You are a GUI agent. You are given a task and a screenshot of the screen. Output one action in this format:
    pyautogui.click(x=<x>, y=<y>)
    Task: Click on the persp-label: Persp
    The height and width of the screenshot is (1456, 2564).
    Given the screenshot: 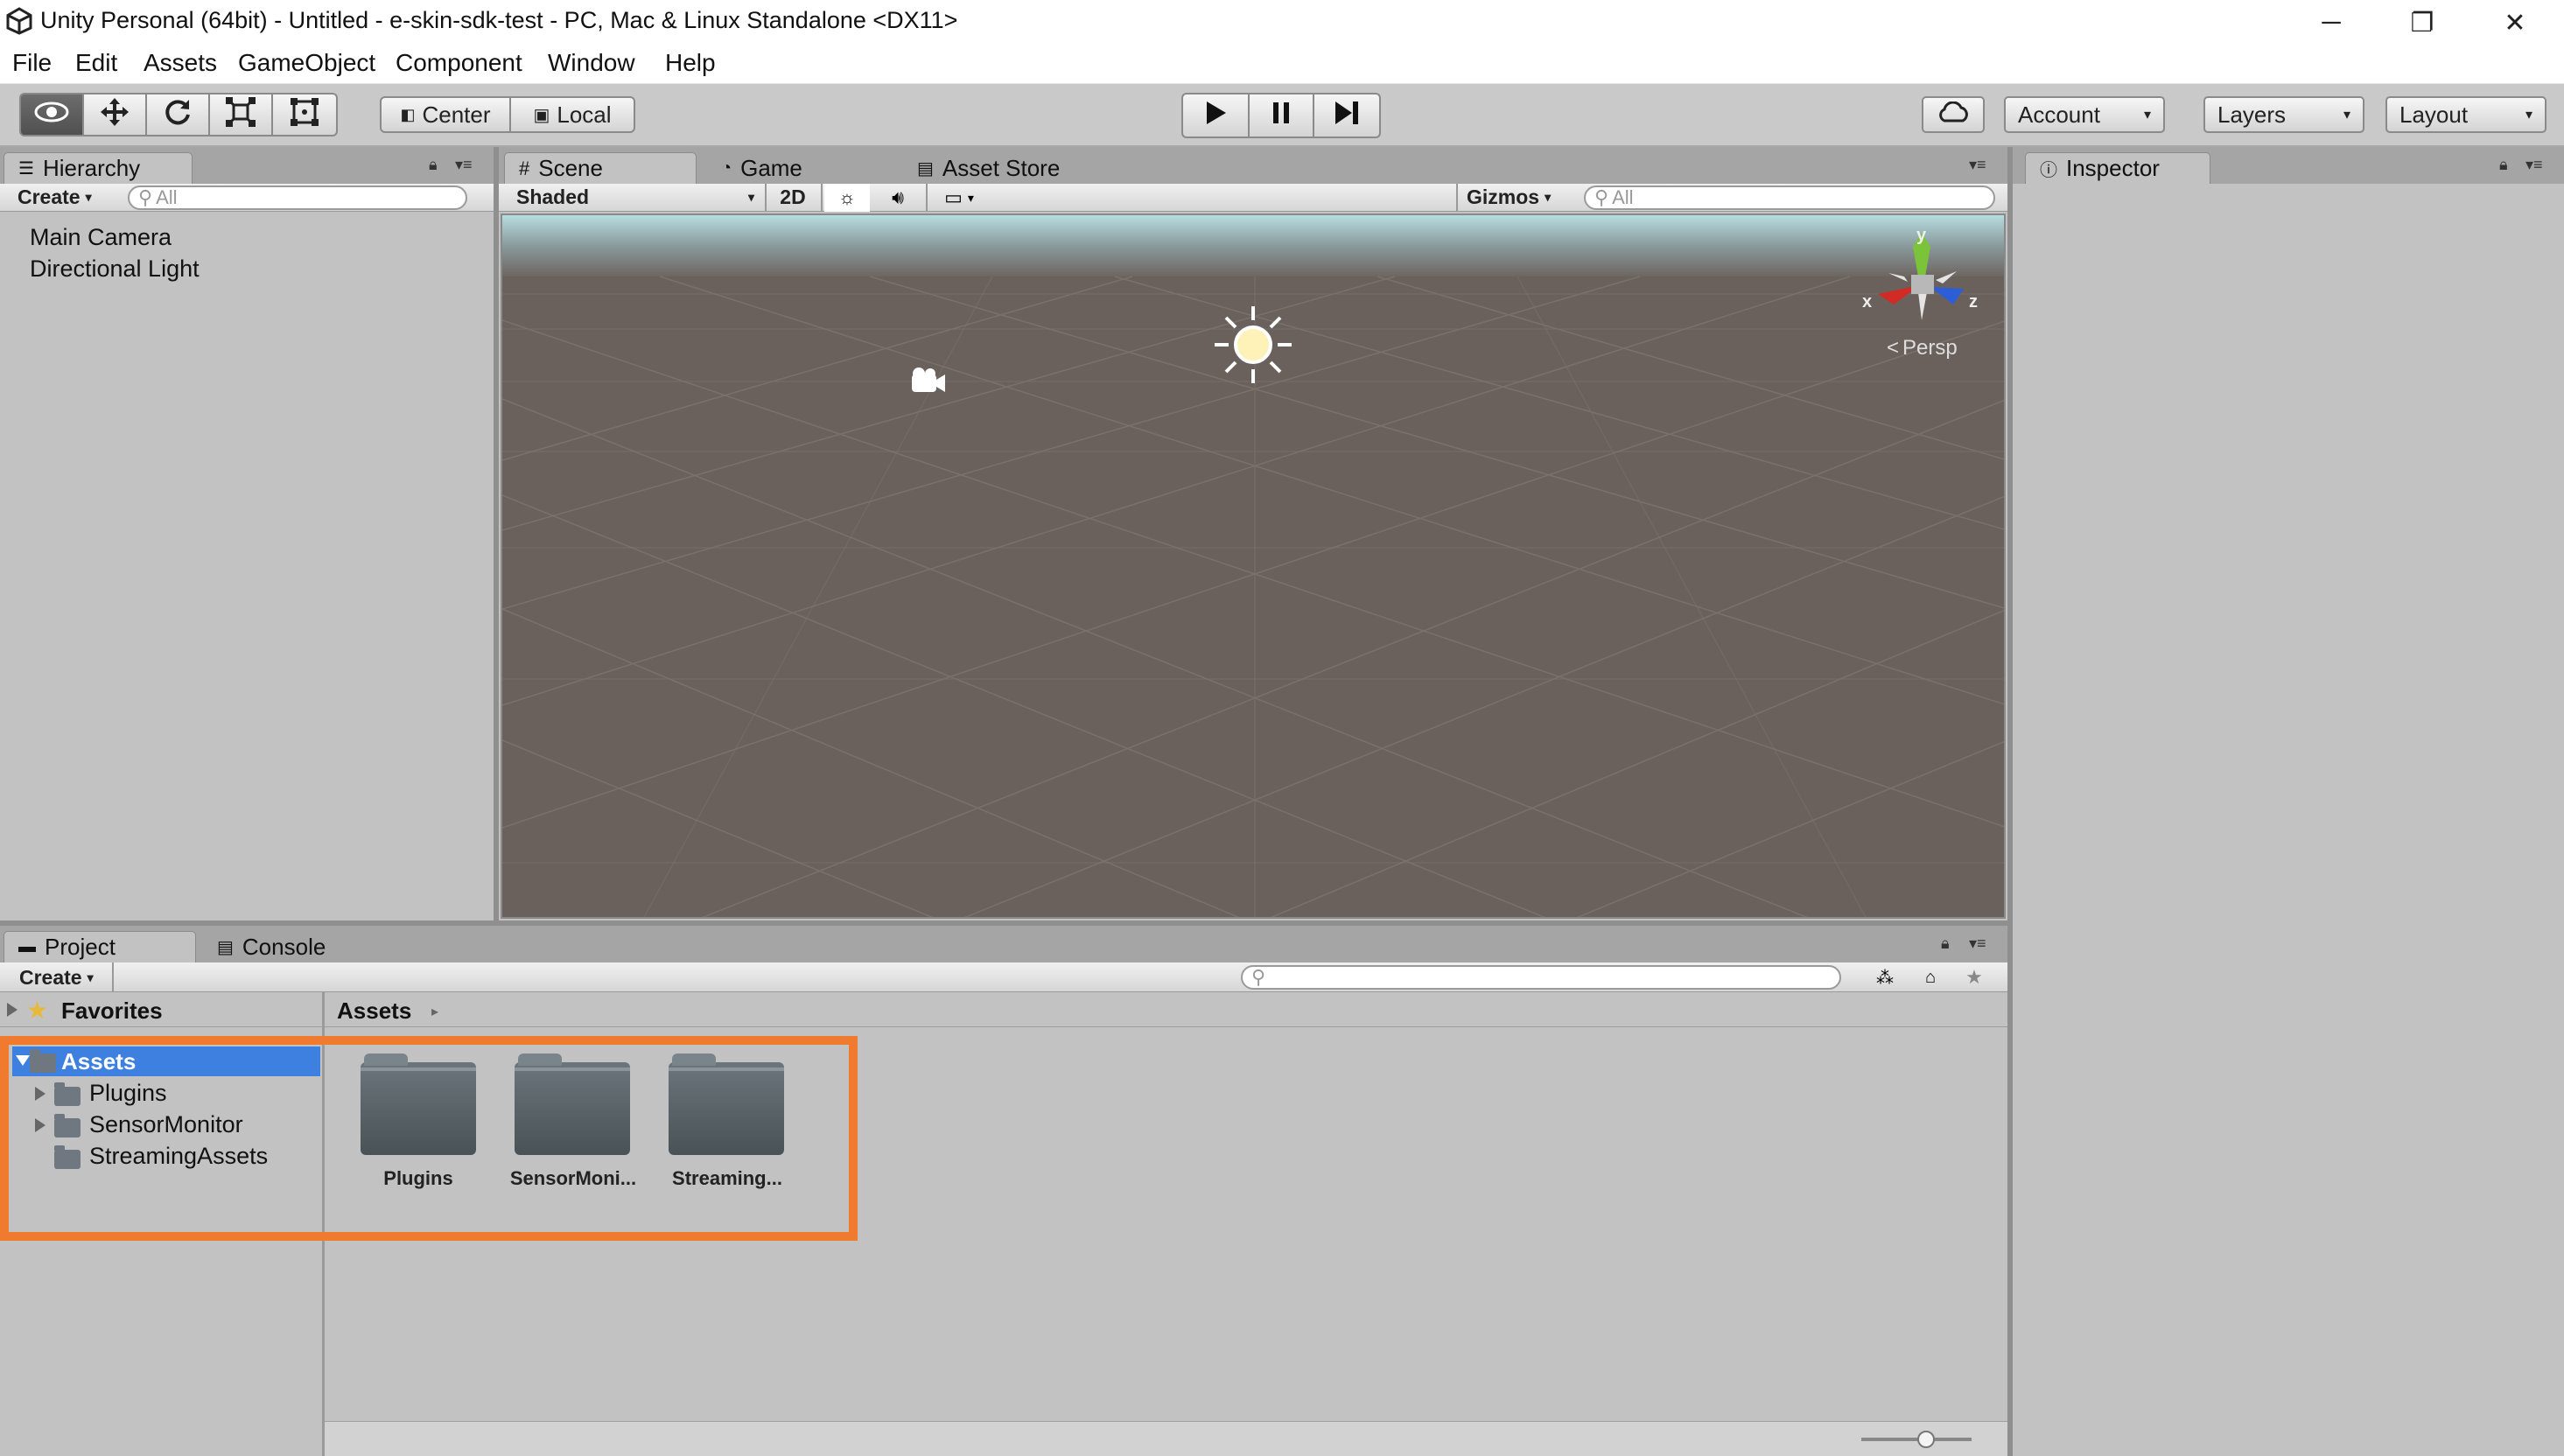 What is the action you would take?
    pyautogui.click(x=1930, y=348)
    